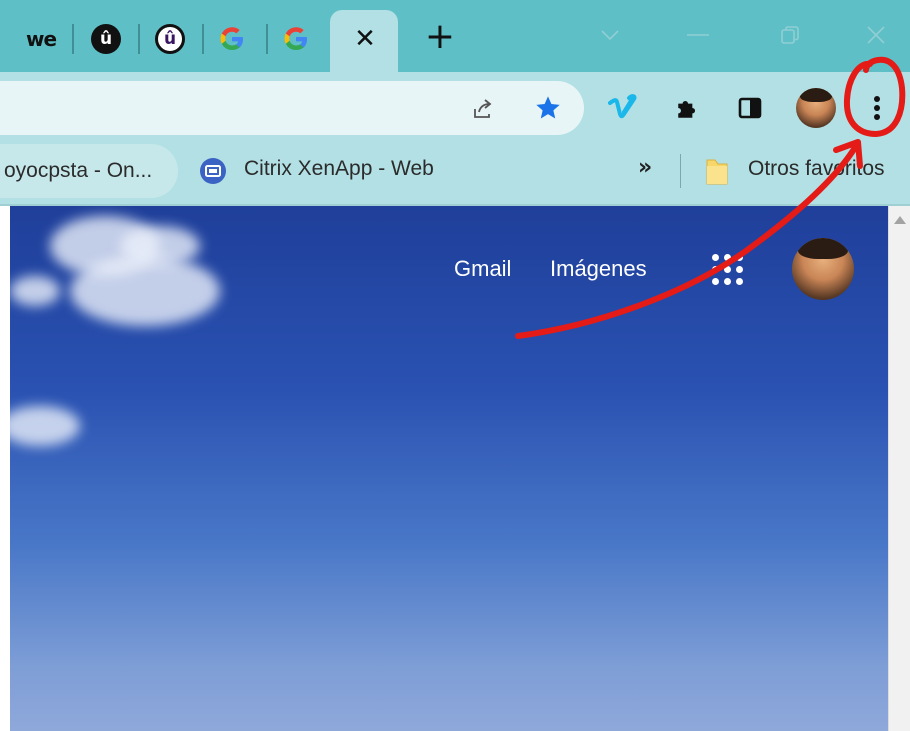 The image size is (910, 731). I want to click on profile-avatar-button, so click(816, 108).